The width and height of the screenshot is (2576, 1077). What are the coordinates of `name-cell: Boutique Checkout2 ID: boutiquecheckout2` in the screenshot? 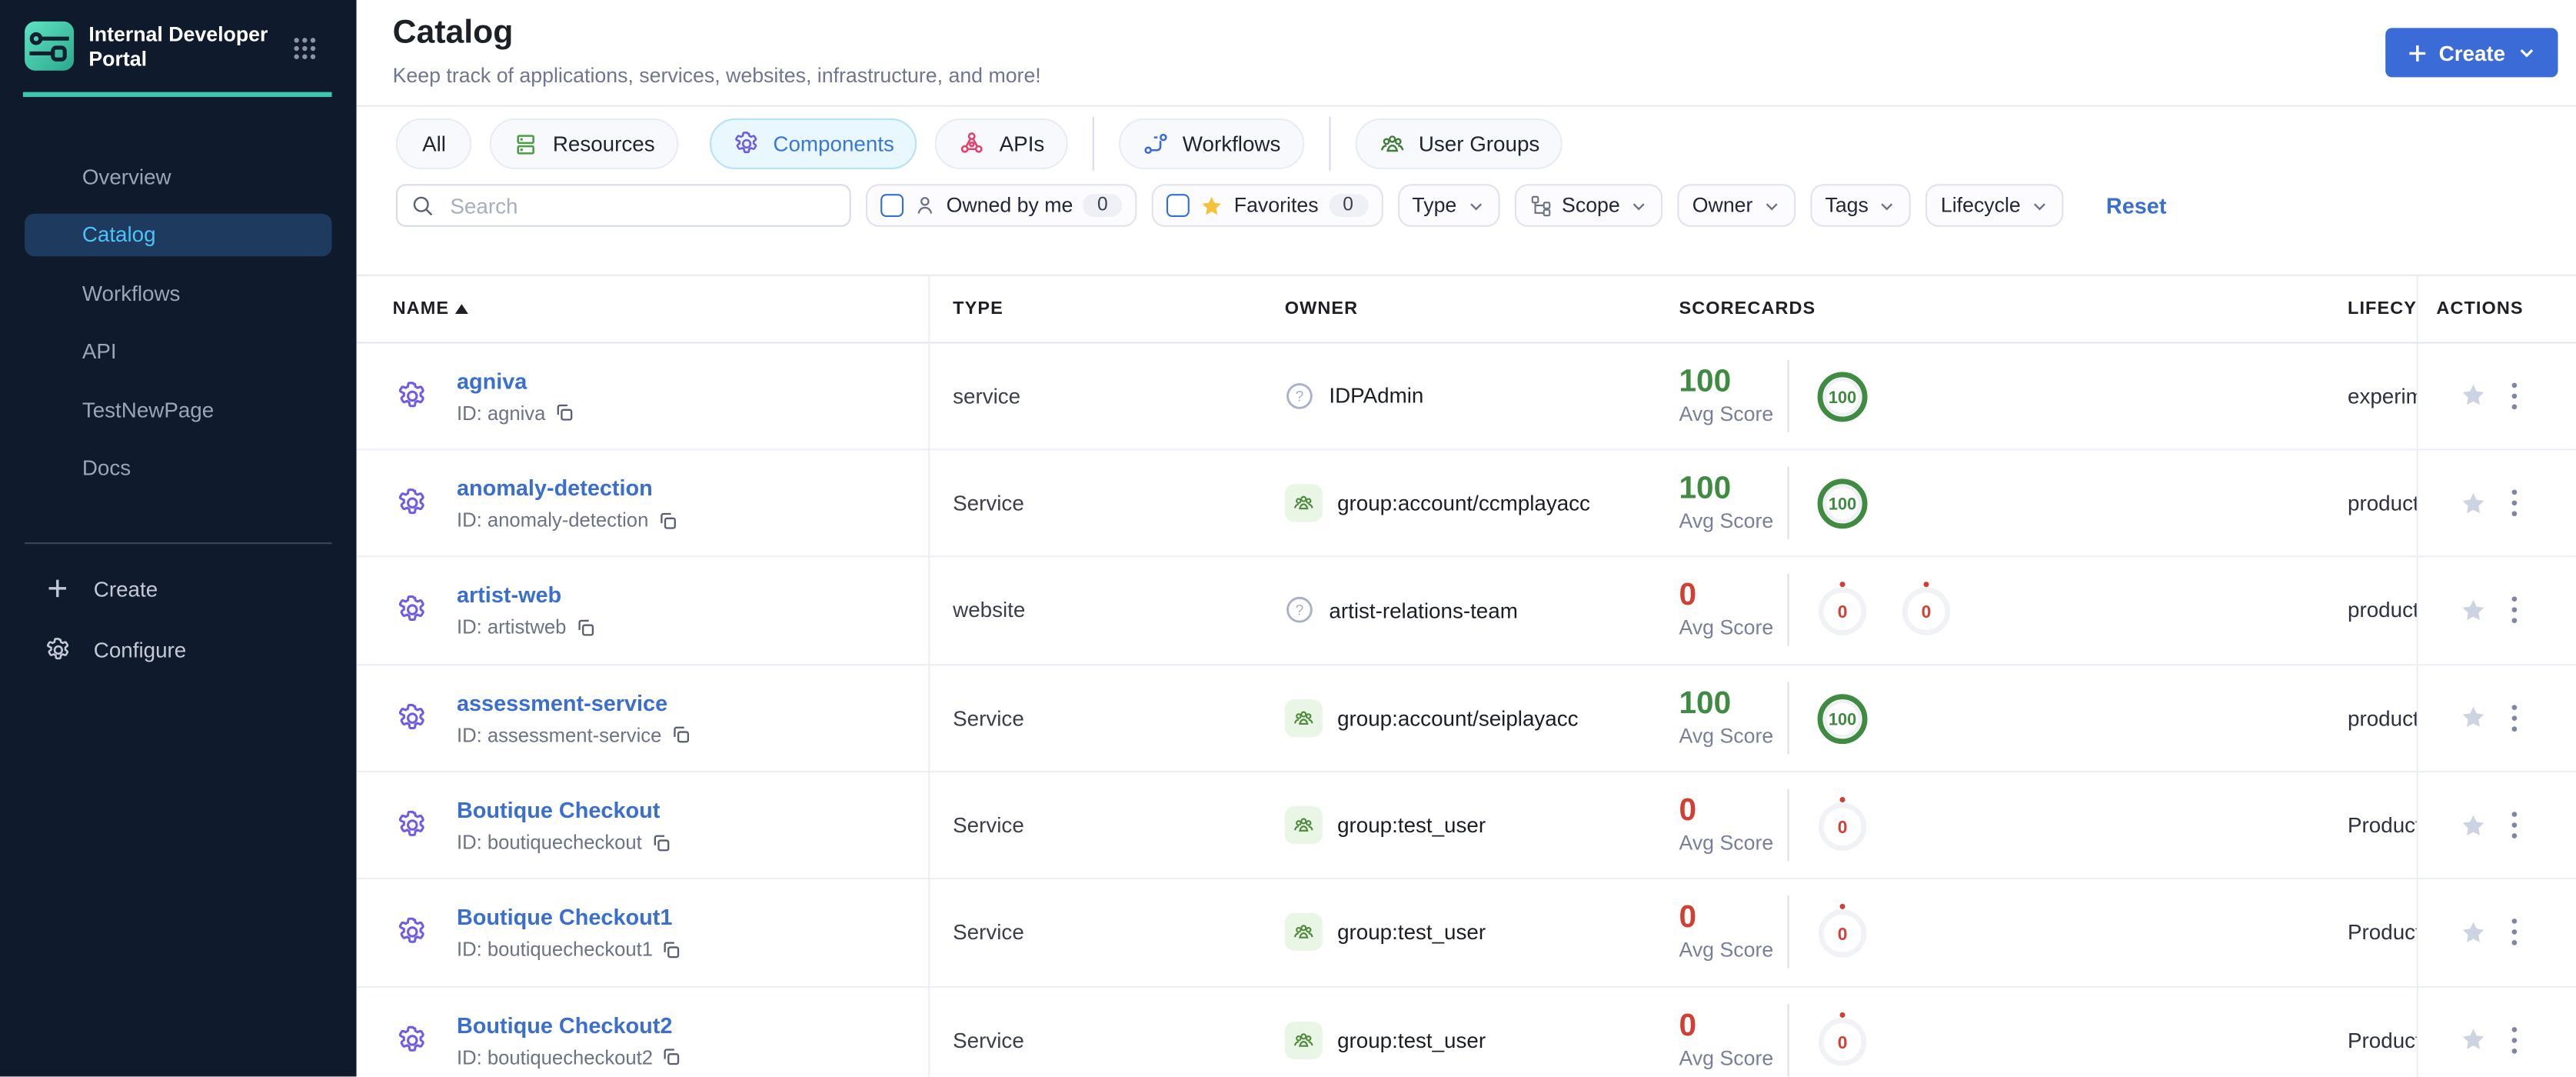 It's located at (570, 1040).